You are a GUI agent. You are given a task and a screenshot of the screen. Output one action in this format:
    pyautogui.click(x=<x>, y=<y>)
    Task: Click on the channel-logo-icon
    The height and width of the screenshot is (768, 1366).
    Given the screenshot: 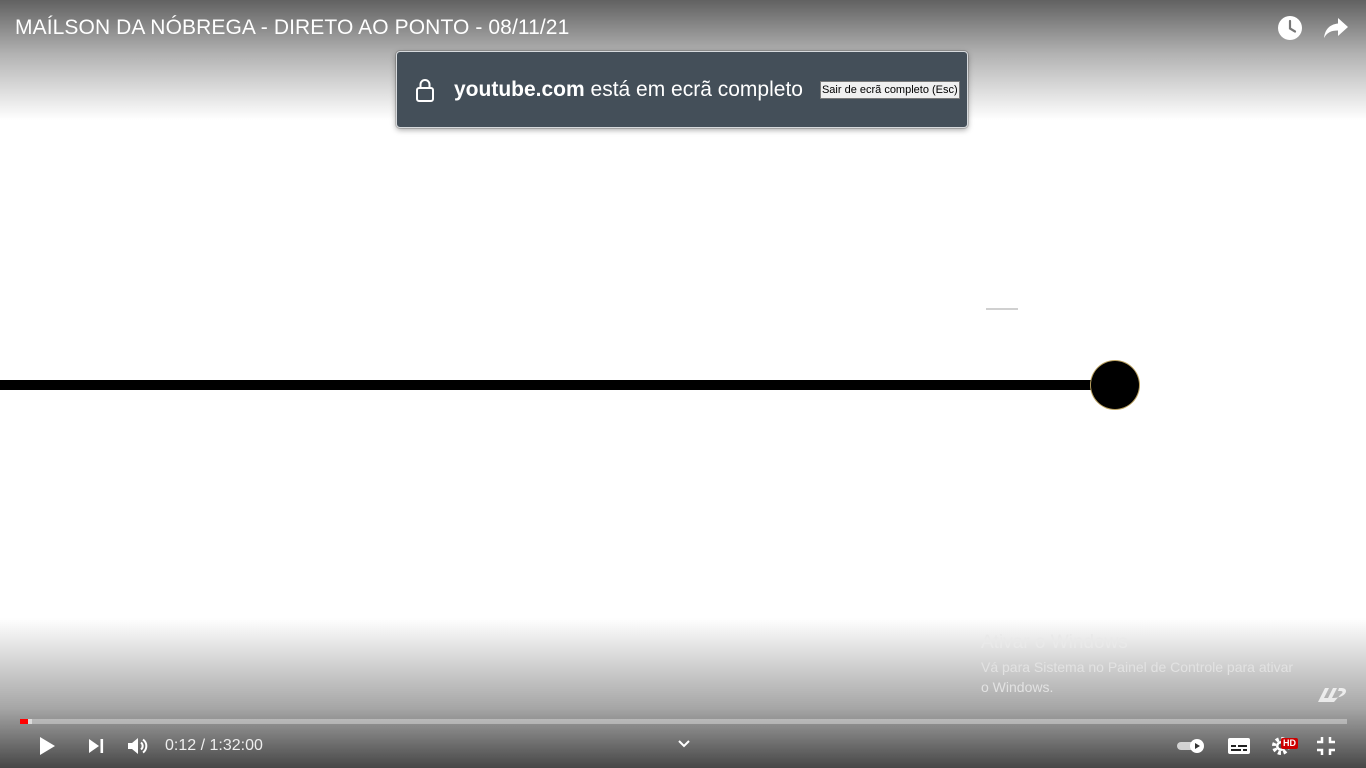 What is the action you would take?
    pyautogui.click(x=1332, y=695)
    